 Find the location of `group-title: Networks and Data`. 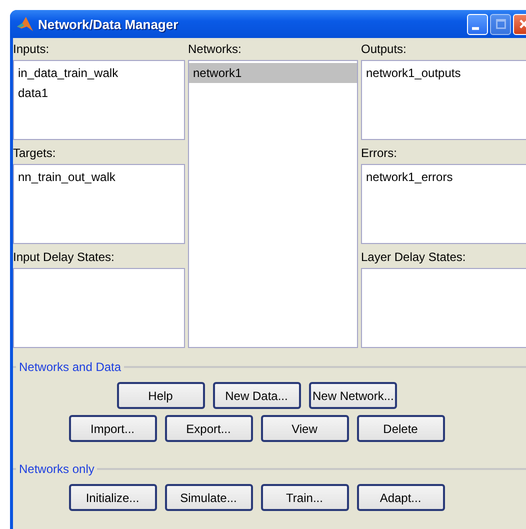

group-title: Networks and Data is located at coordinates (70, 367).